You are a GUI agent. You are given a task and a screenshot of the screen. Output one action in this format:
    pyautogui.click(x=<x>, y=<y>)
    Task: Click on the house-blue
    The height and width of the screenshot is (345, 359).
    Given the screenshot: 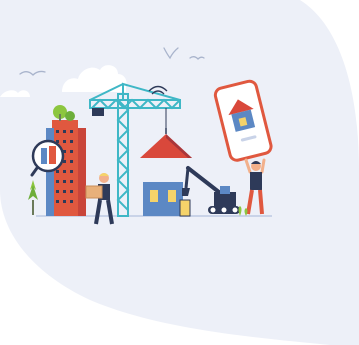 What is the action you would take?
    pyautogui.click(x=167, y=199)
    